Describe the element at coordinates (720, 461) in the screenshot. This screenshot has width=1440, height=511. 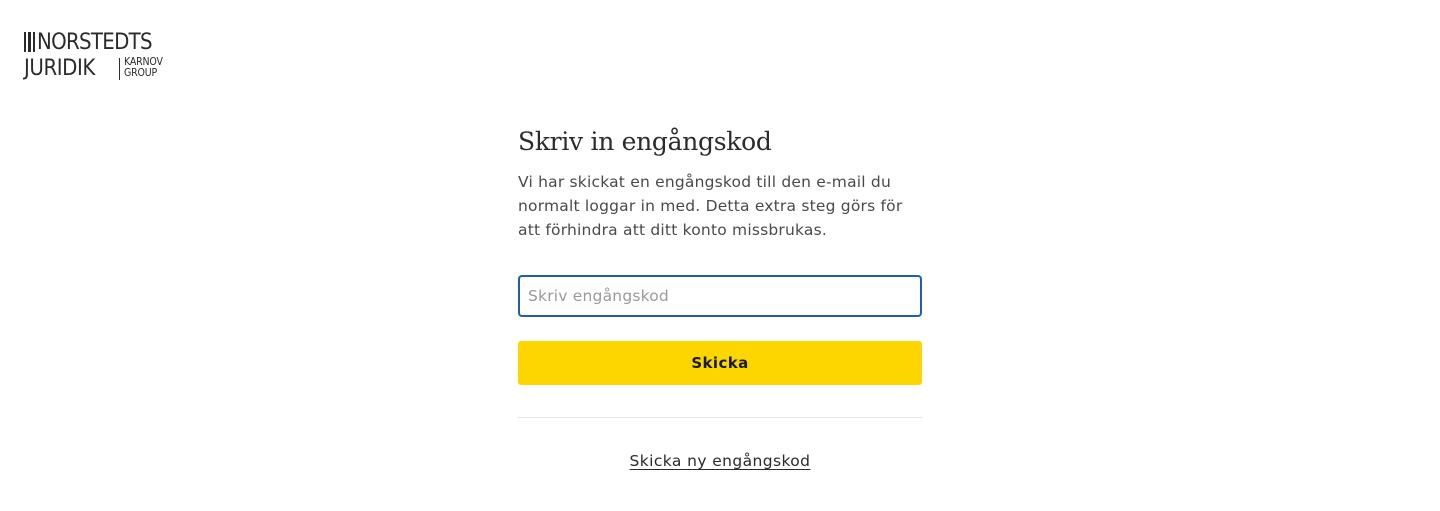
I see `resend-code-link: Skicka ny engångskod` at that location.